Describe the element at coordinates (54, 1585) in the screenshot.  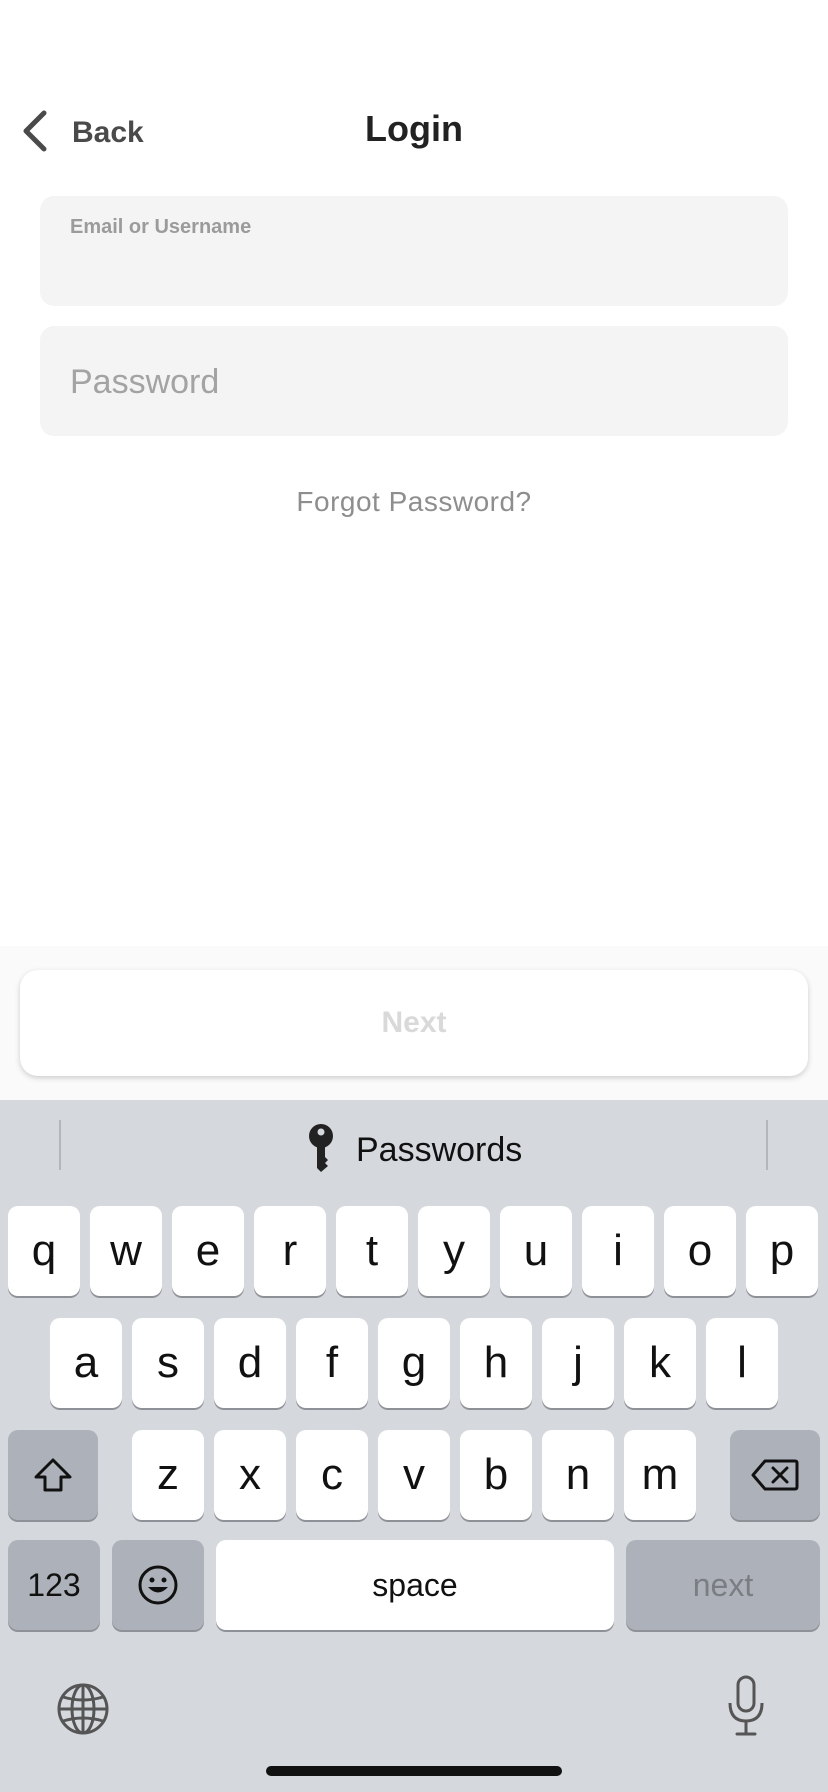
I see `numbers-key: 123` at that location.